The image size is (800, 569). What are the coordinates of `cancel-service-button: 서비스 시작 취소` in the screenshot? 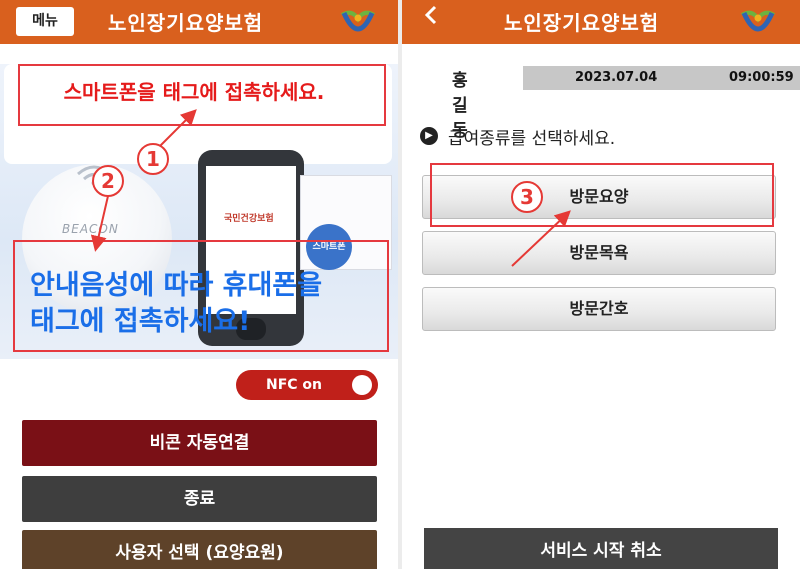 It's located at (601, 548).